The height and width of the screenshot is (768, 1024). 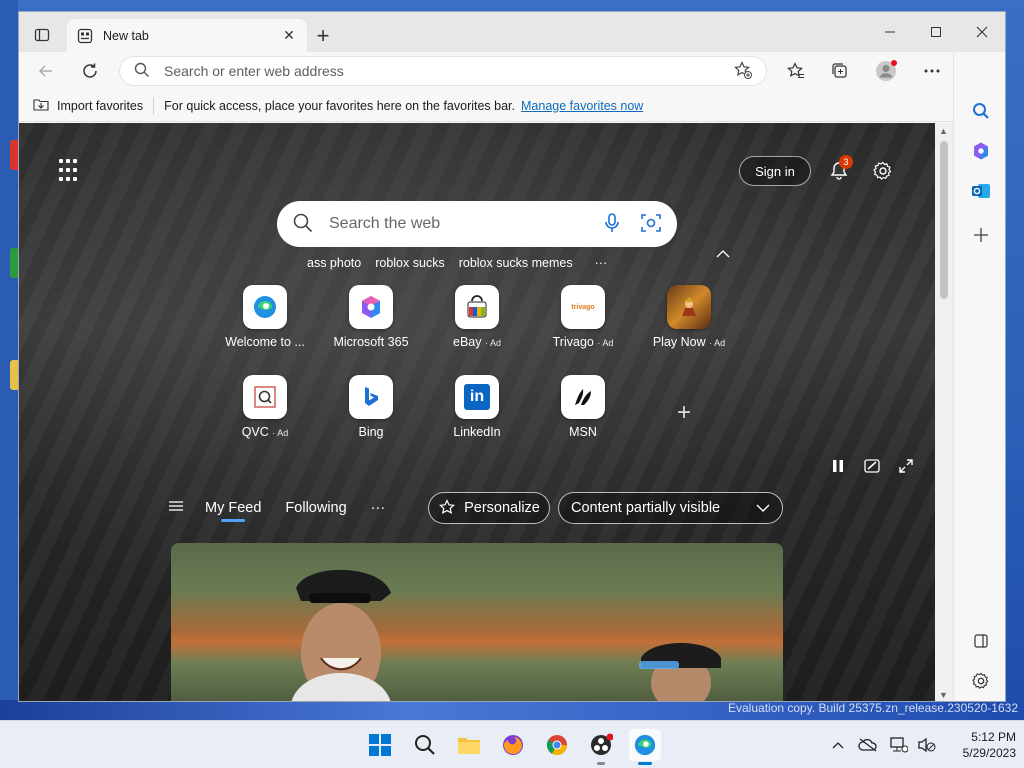 I want to click on media-app-button, so click(x=601, y=747).